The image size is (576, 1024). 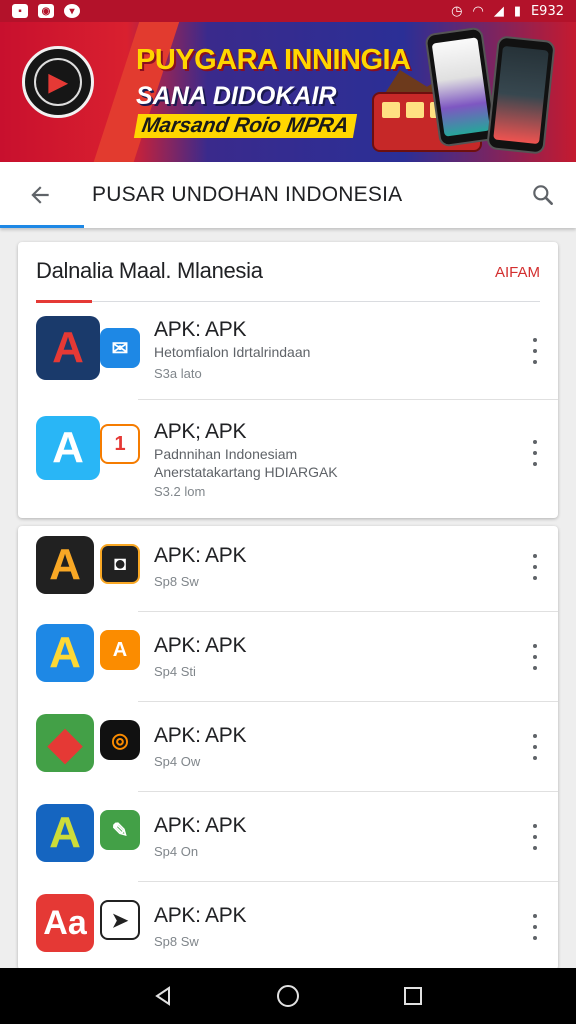 I want to click on list-item: Aa ➤ APK: APK Sp8 Sw, so click(x=288, y=926).